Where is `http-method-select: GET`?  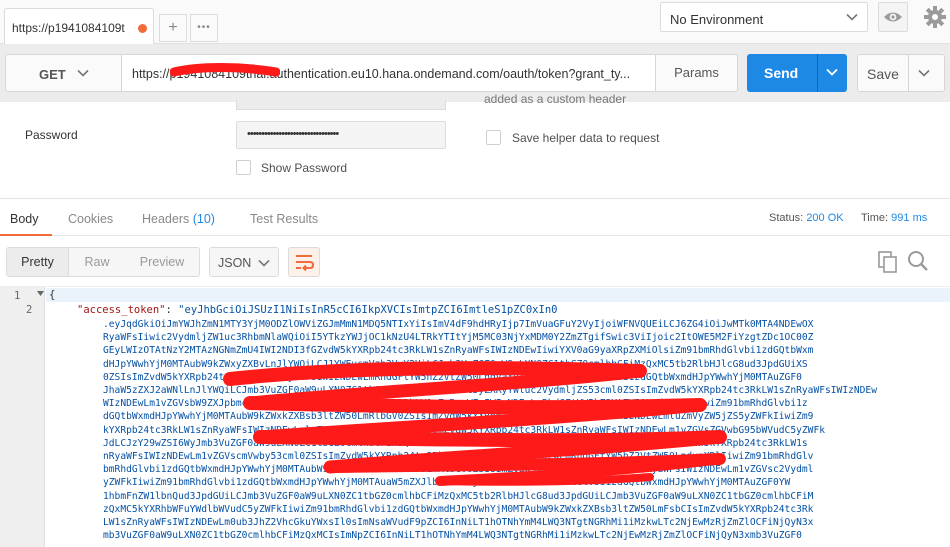
http-method-select: GET is located at coordinates (63, 73).